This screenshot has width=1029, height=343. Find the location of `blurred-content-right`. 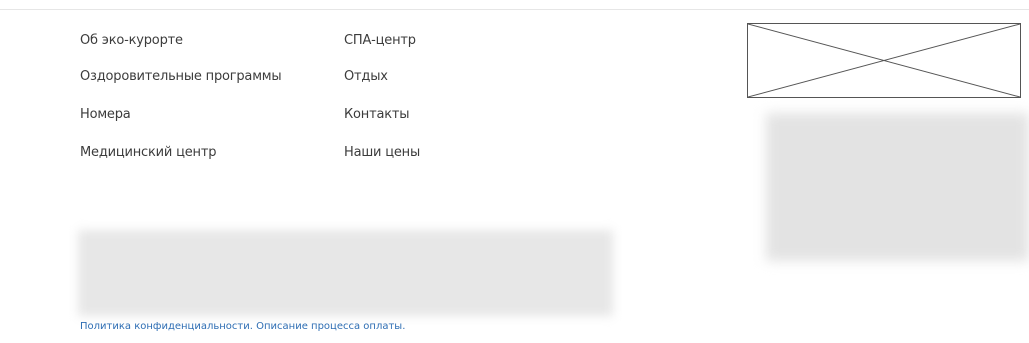

blurred-content-right is located at coordinates (897, 187).